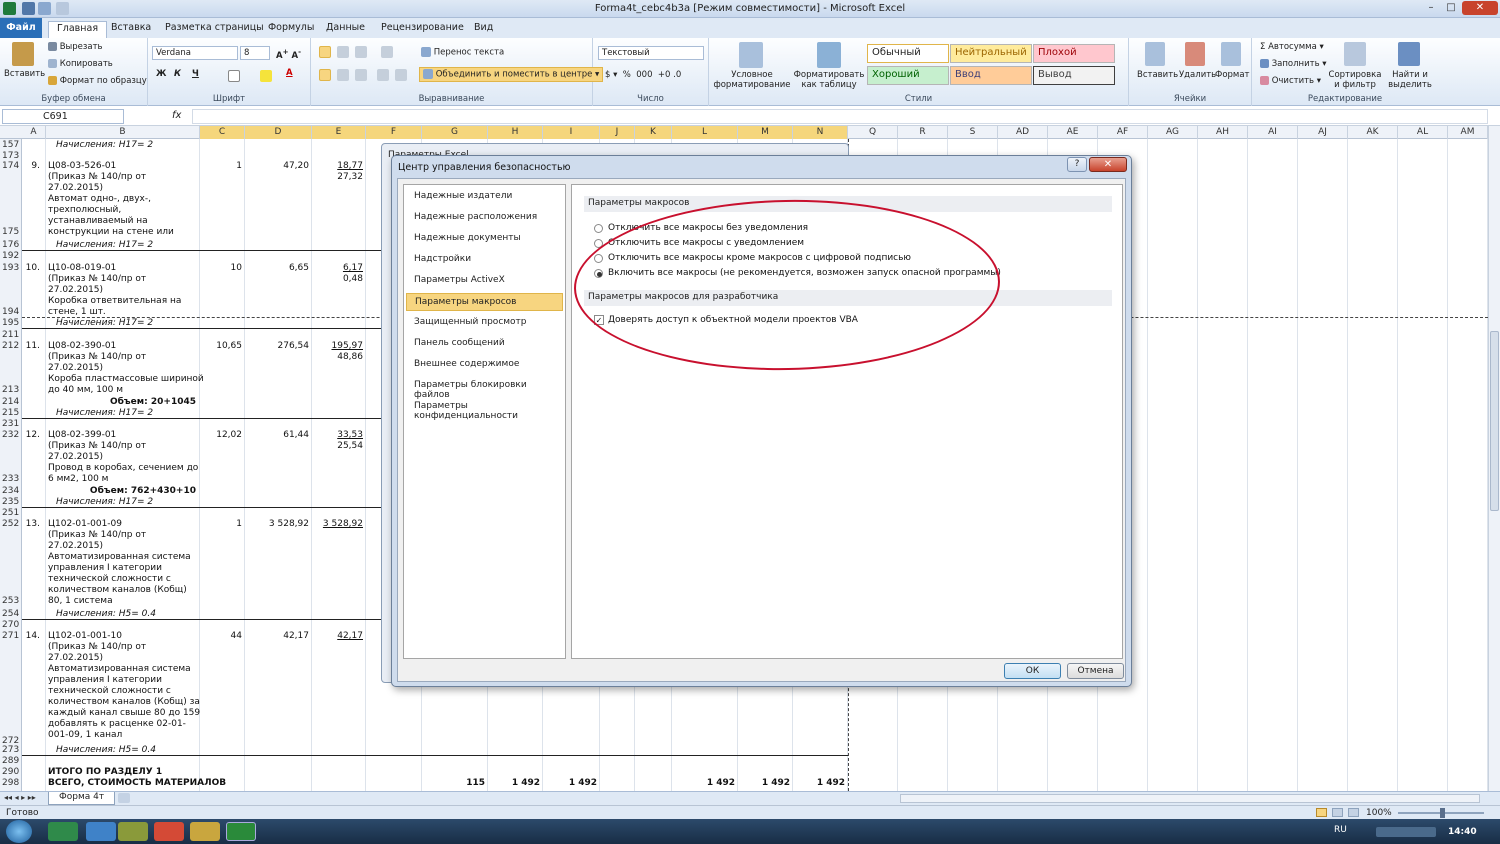  I want to click on cell-b: 001-09, 1 канал, so click(85, 735).